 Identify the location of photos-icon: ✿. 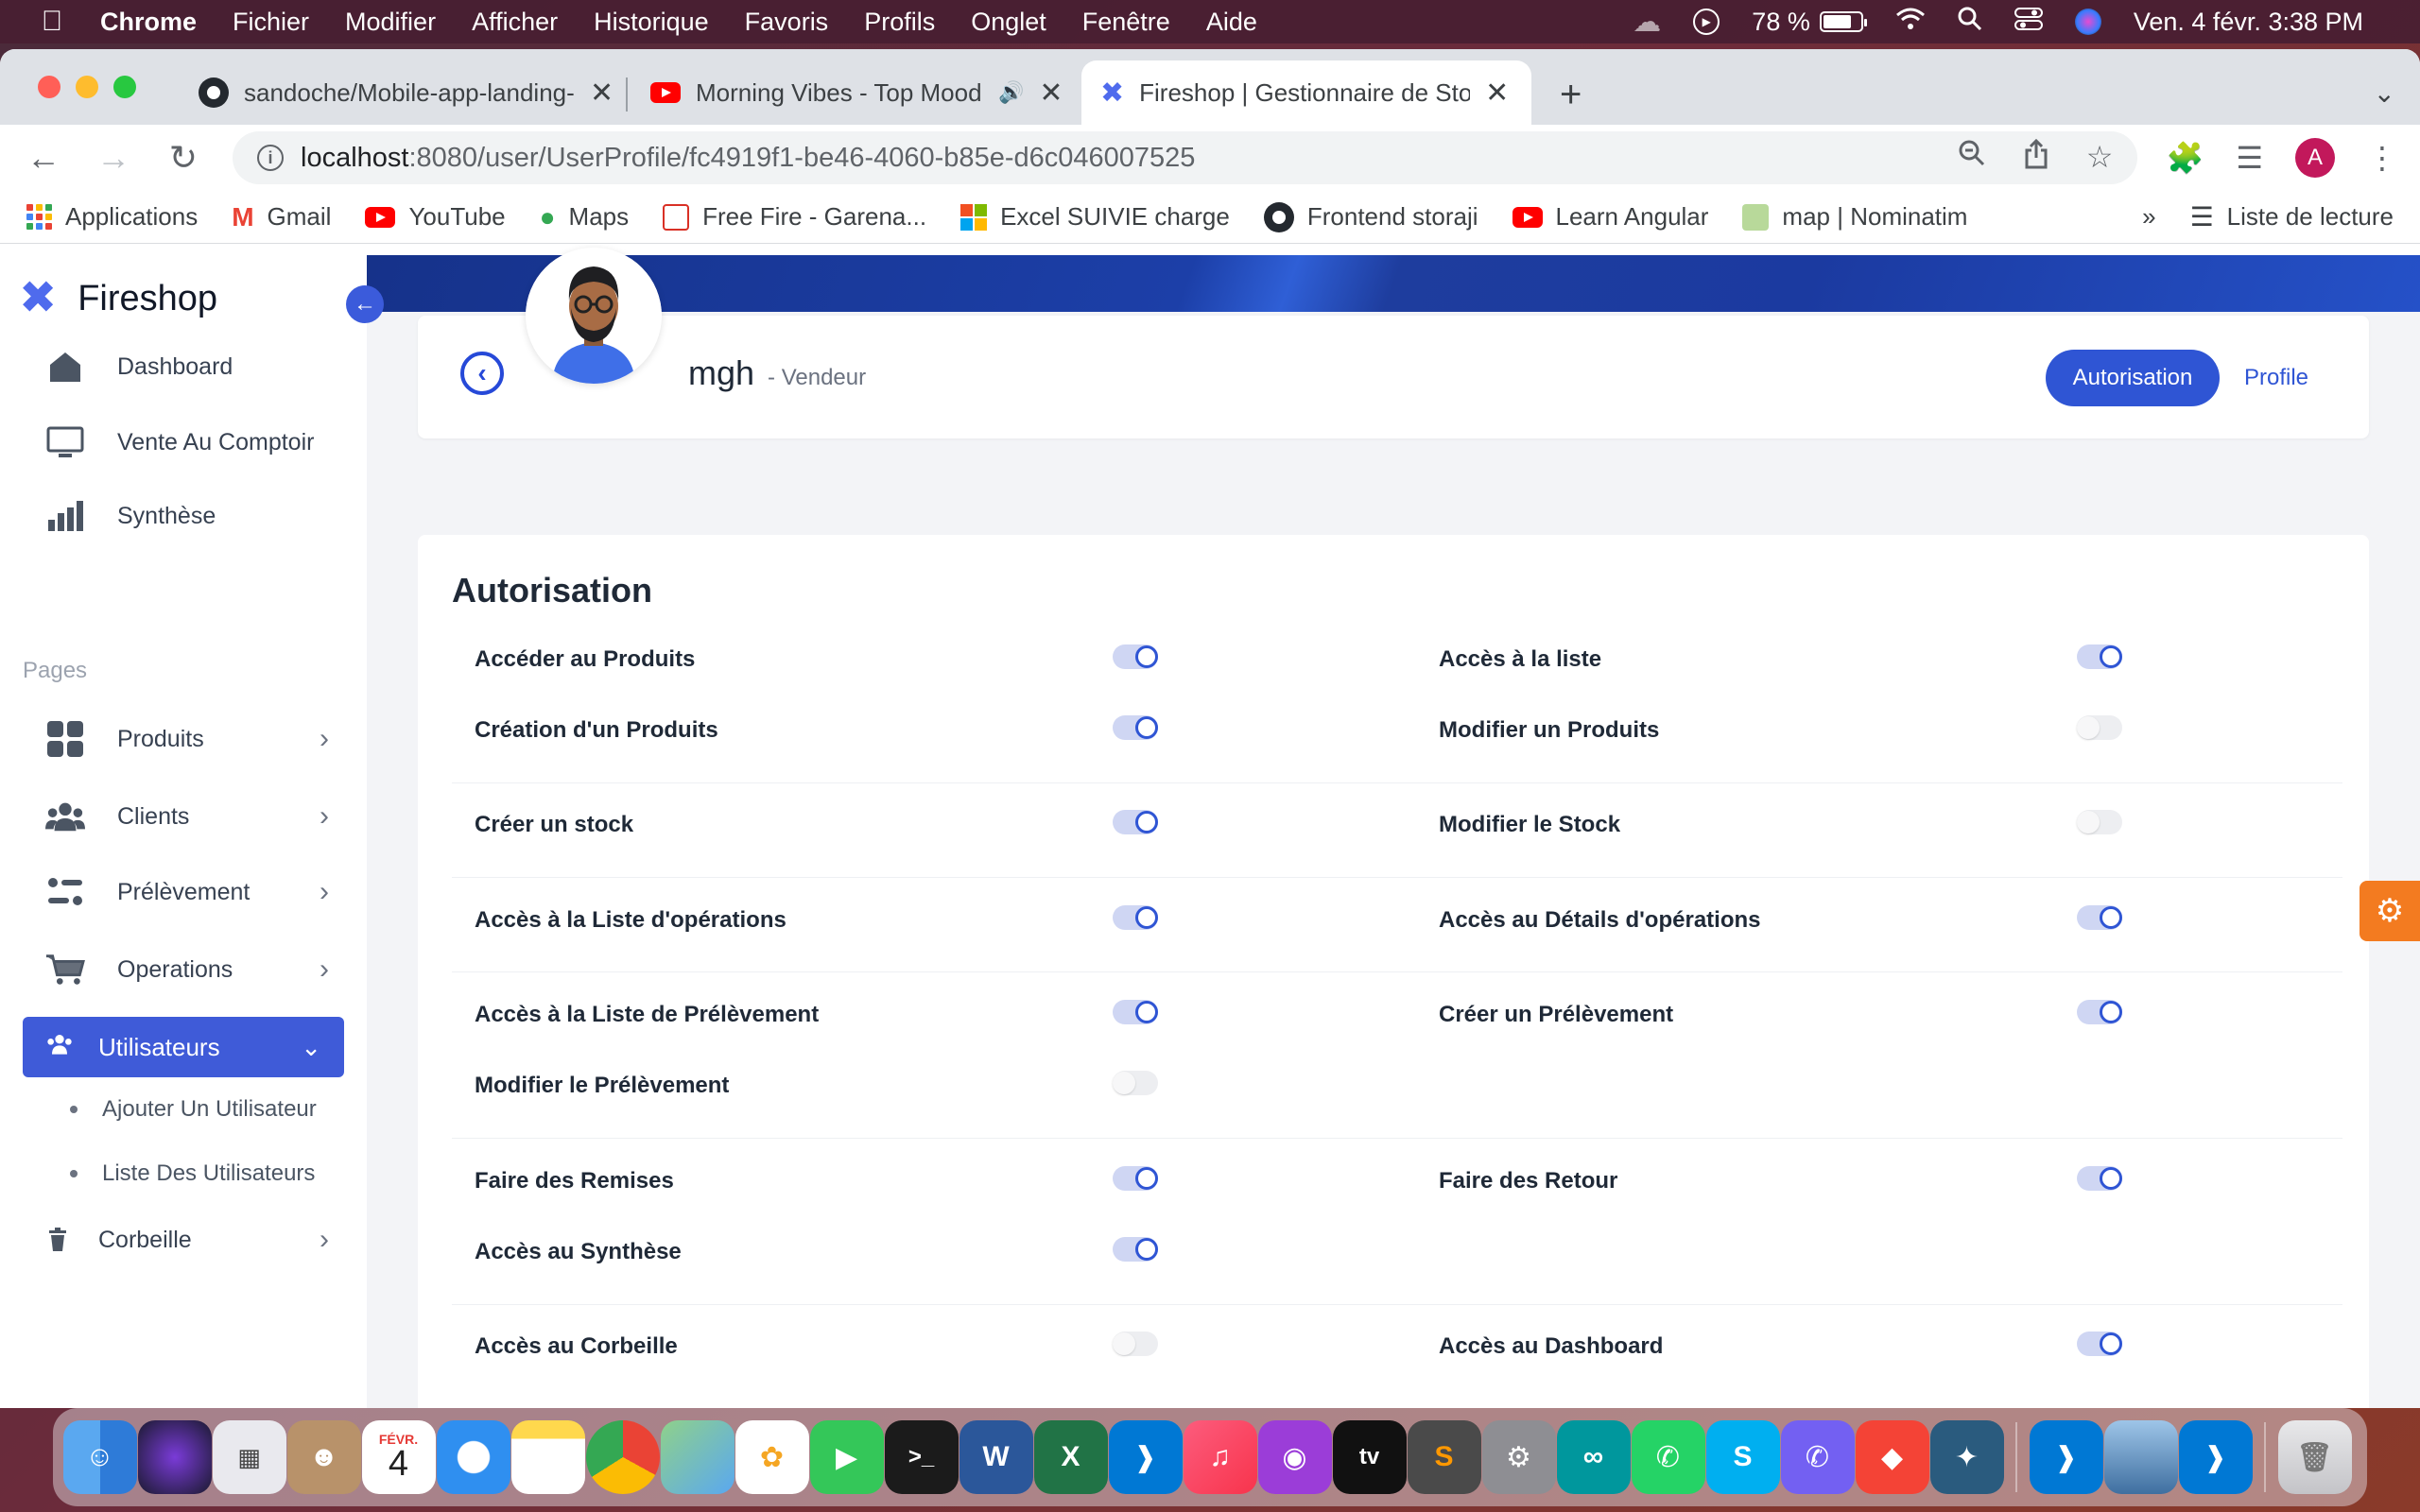
(772, 1457).